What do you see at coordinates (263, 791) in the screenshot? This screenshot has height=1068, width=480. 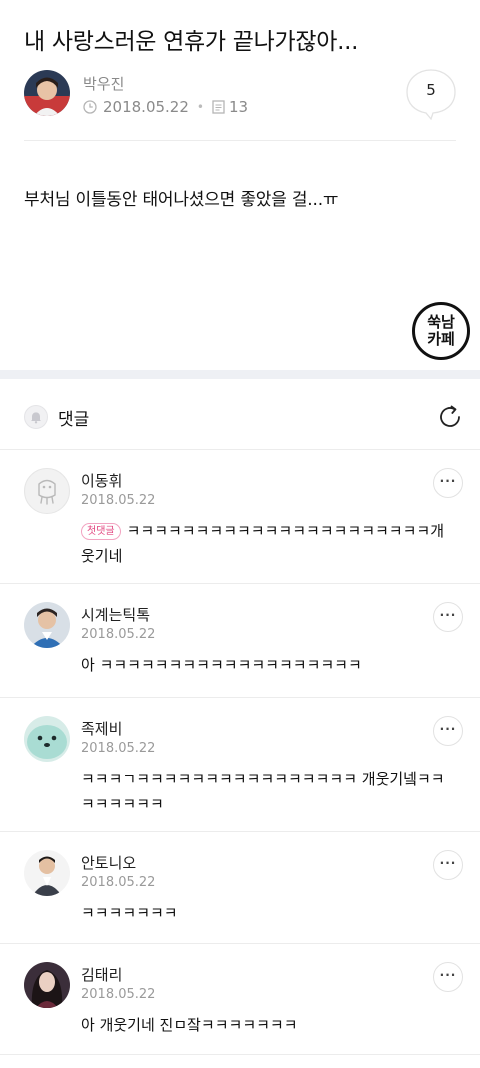 I see `comment-body: ㅋㅋㅋㄱㅋㅋㅋㅋㅋㅋㅋㅋㅋㅋㅋㅋㅋㅋㅋㅋ 개웃기넼ㅋㅋㅋㅋㅋㅋㅋㅋ` at bounding box center [263, 791].